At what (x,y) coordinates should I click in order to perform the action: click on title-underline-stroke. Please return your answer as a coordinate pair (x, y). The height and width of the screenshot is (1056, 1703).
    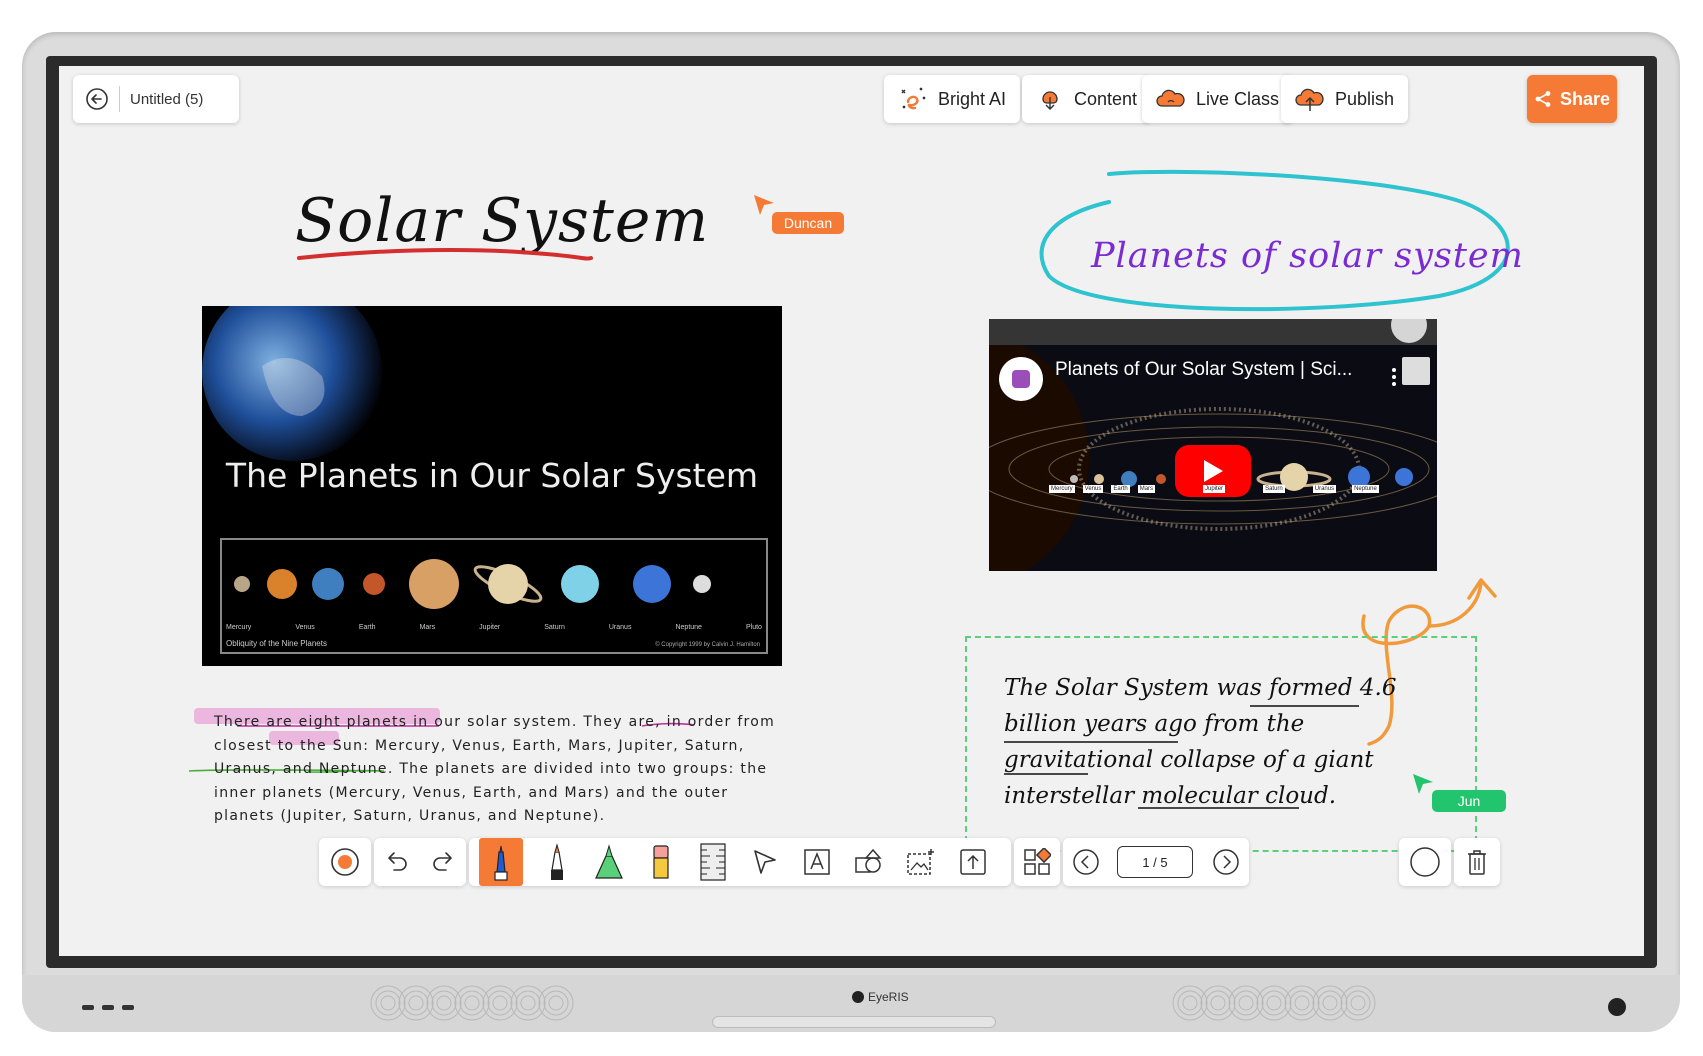
    Looking at the image, I should click on (445, 254).